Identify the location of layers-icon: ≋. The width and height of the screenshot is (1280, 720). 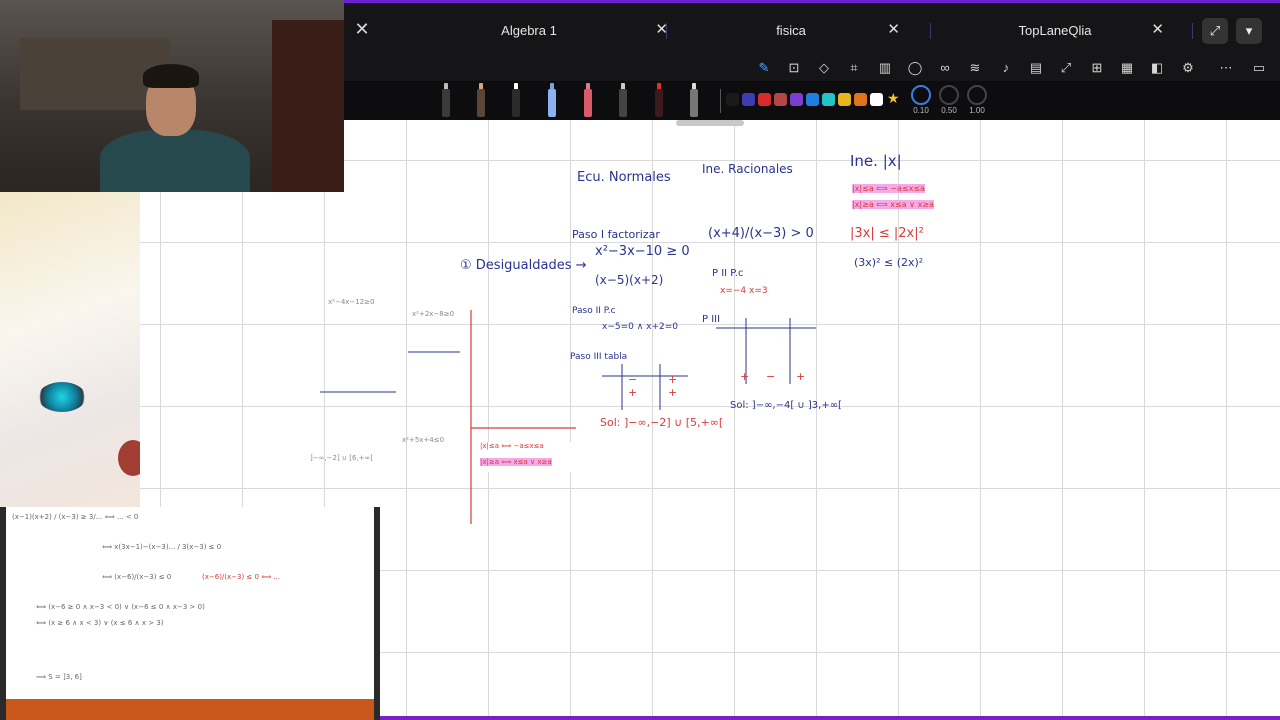
(975, 68).